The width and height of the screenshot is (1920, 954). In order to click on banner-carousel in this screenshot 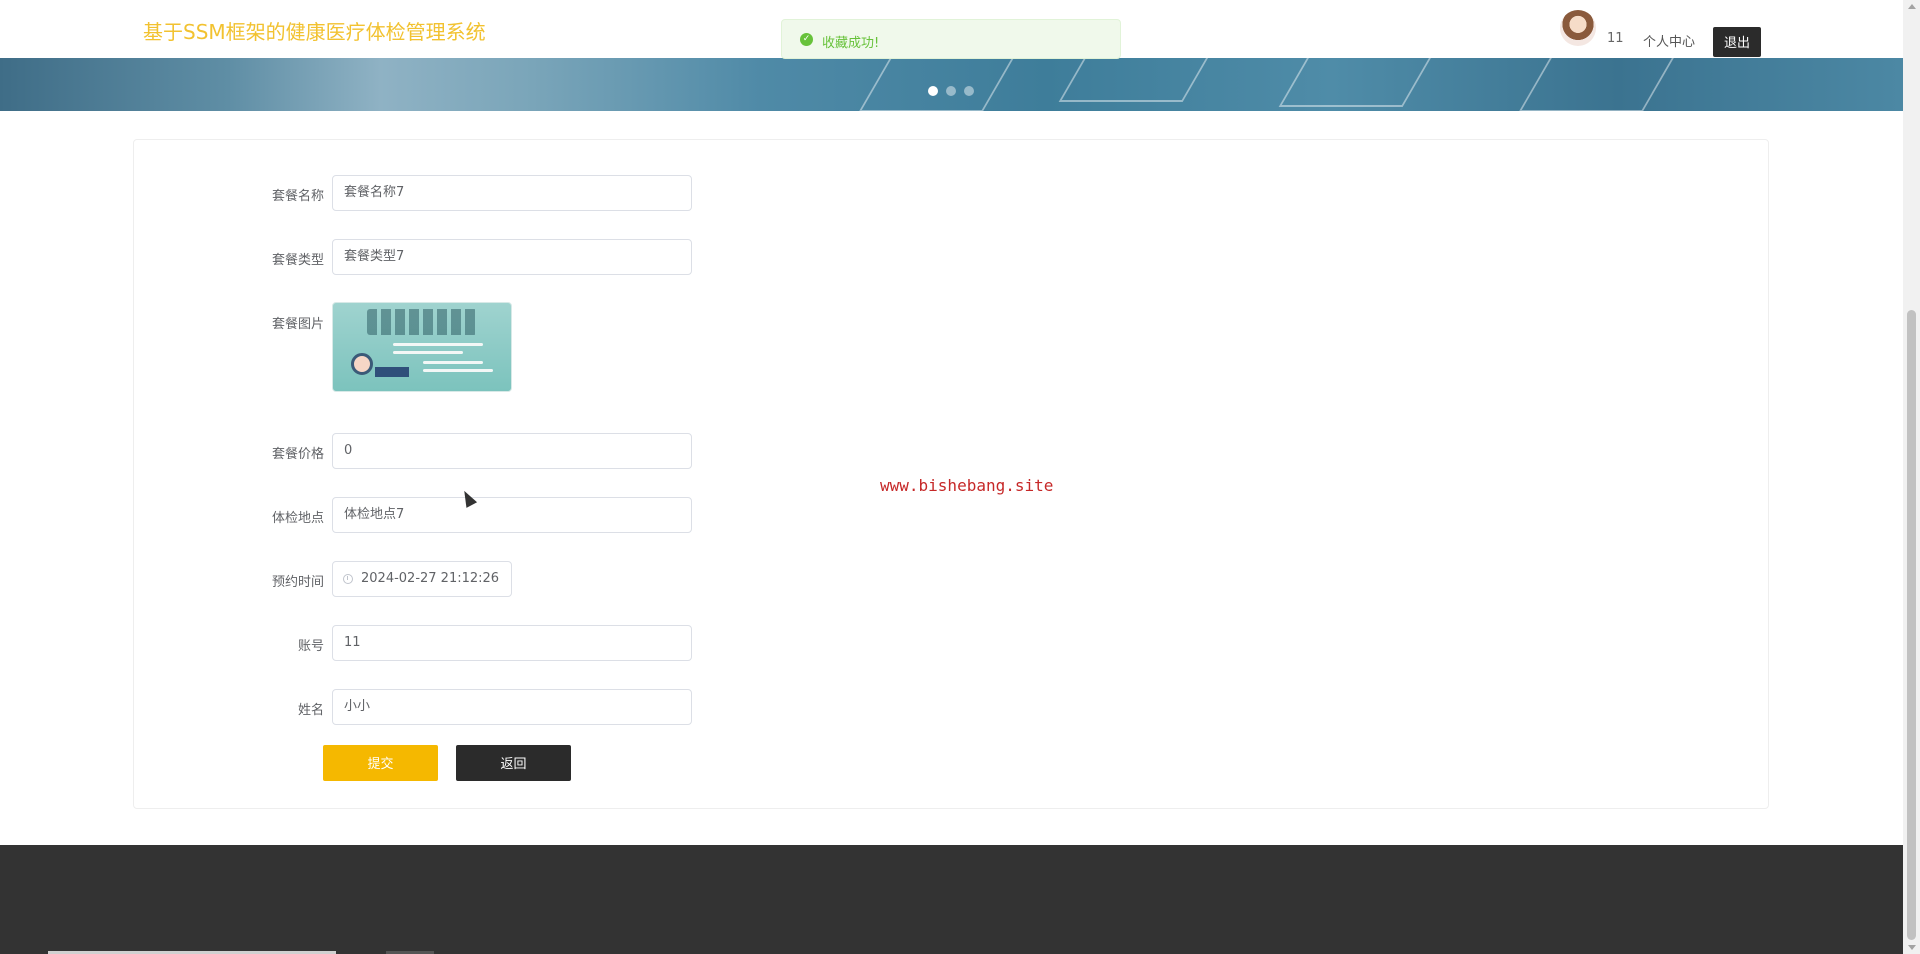, I will do `click(951, 84)`.